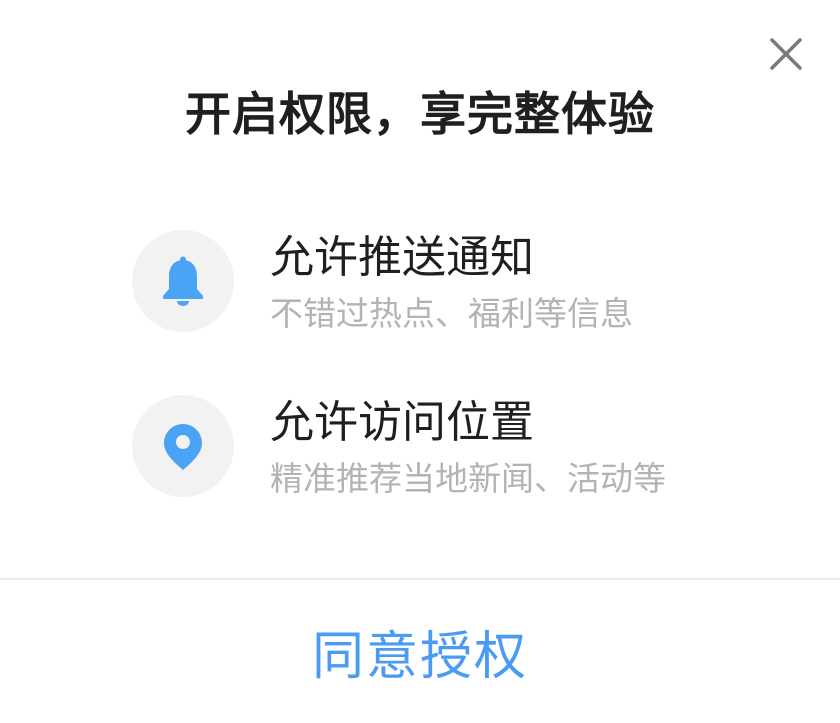  I want to click on notification-icon-container, so click(183, 281).